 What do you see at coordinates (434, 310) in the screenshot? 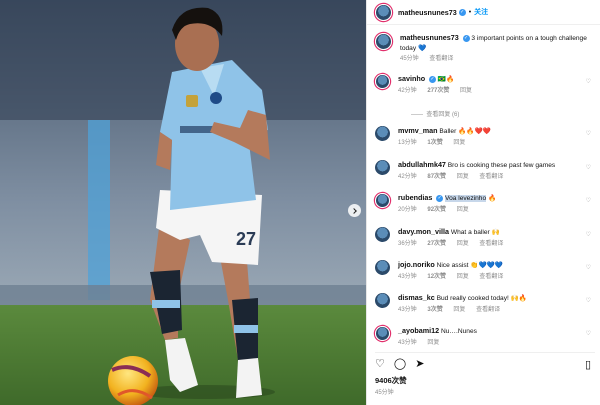
I see `comment-likes: 3次赞` at bounding box center [434, 310].